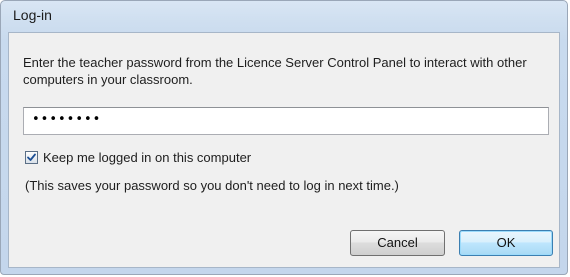  I want to click on keep-logged-in-label: Keep me logged in on this computer, so click(147, 157).